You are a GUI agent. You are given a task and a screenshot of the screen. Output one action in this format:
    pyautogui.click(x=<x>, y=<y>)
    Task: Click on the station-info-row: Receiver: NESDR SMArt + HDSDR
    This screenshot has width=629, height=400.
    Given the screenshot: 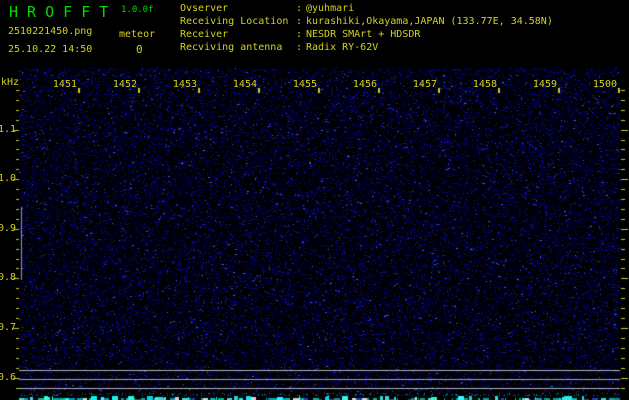 What is the action you would take?
    pyautogui.click(x=366, y=34)
    